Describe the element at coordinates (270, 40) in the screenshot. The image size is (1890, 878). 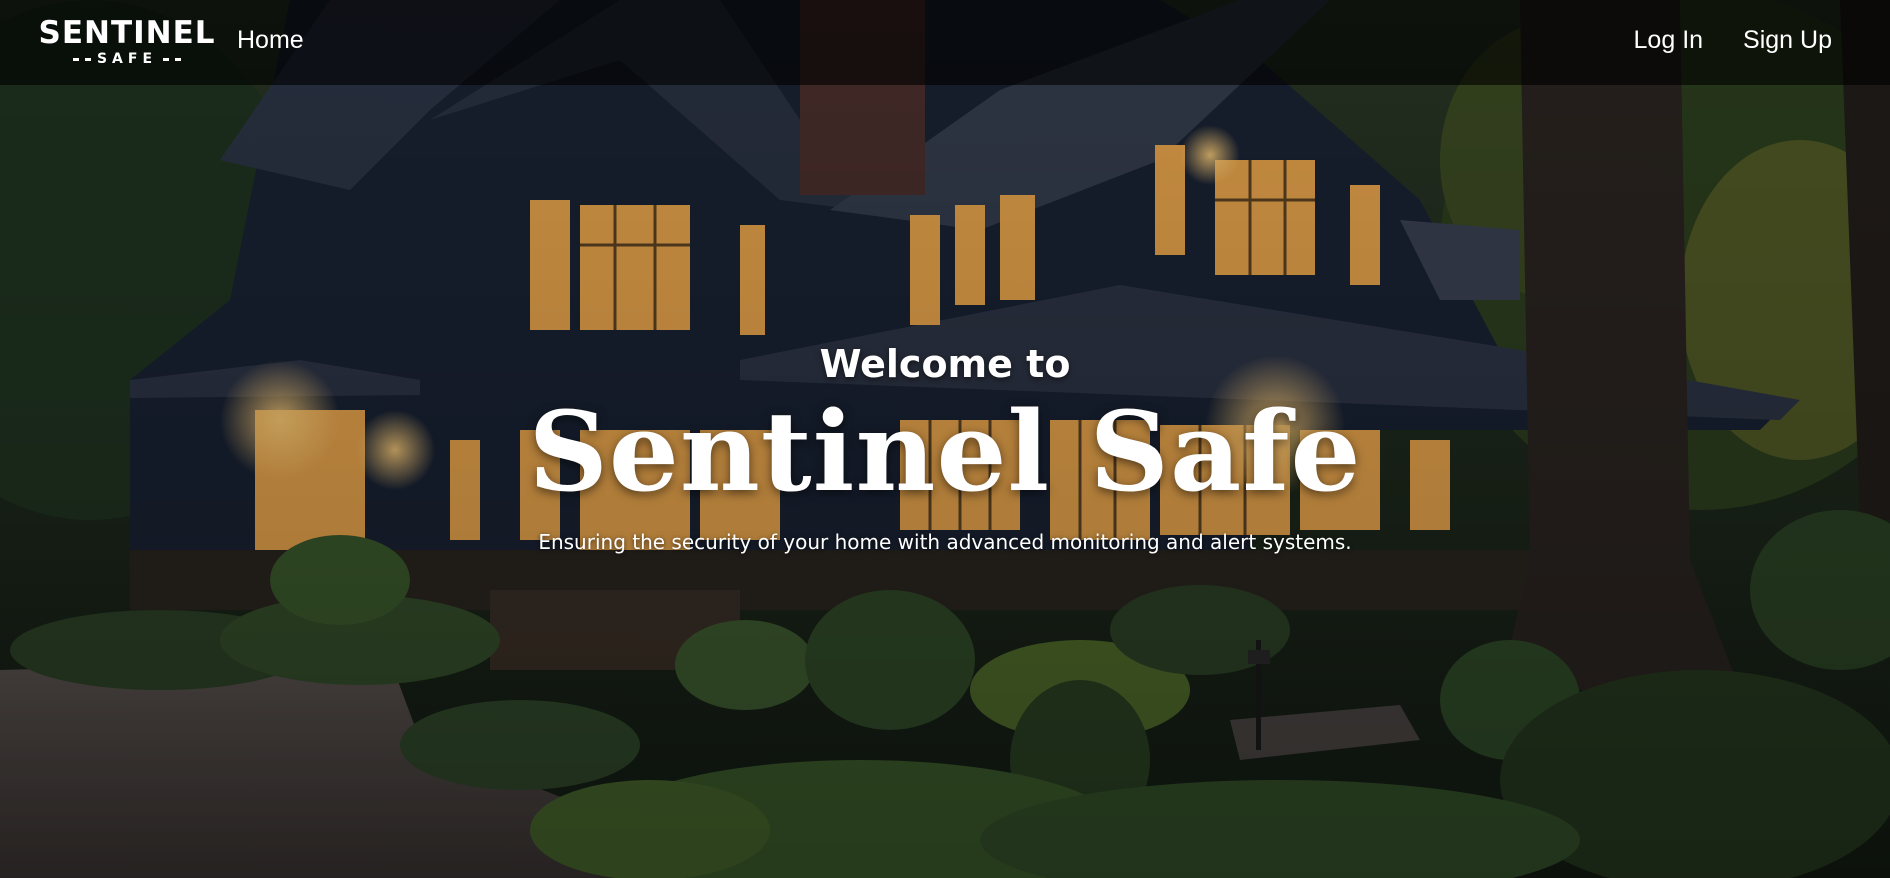
I see `nav-home-link: Home` at that location.